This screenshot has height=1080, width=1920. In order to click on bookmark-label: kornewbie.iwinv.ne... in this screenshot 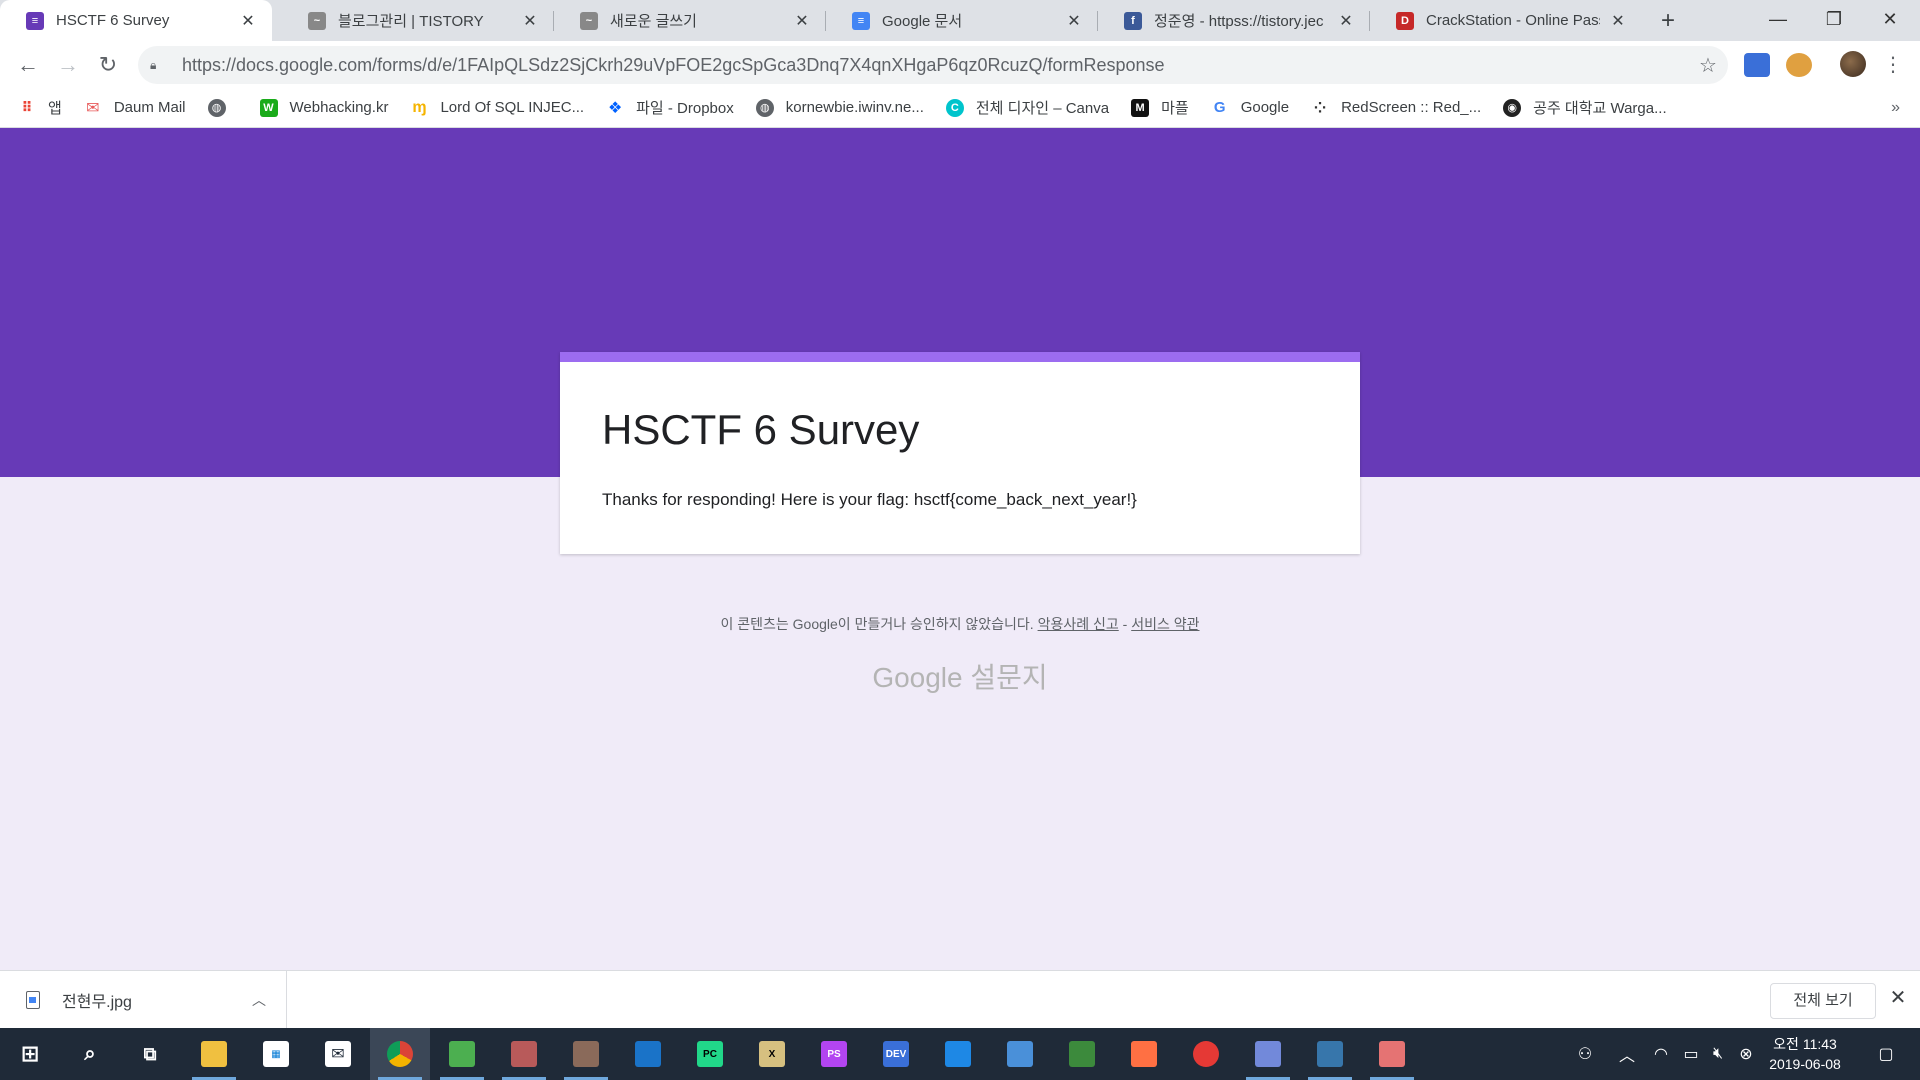, I will do `click(854, 107)`.